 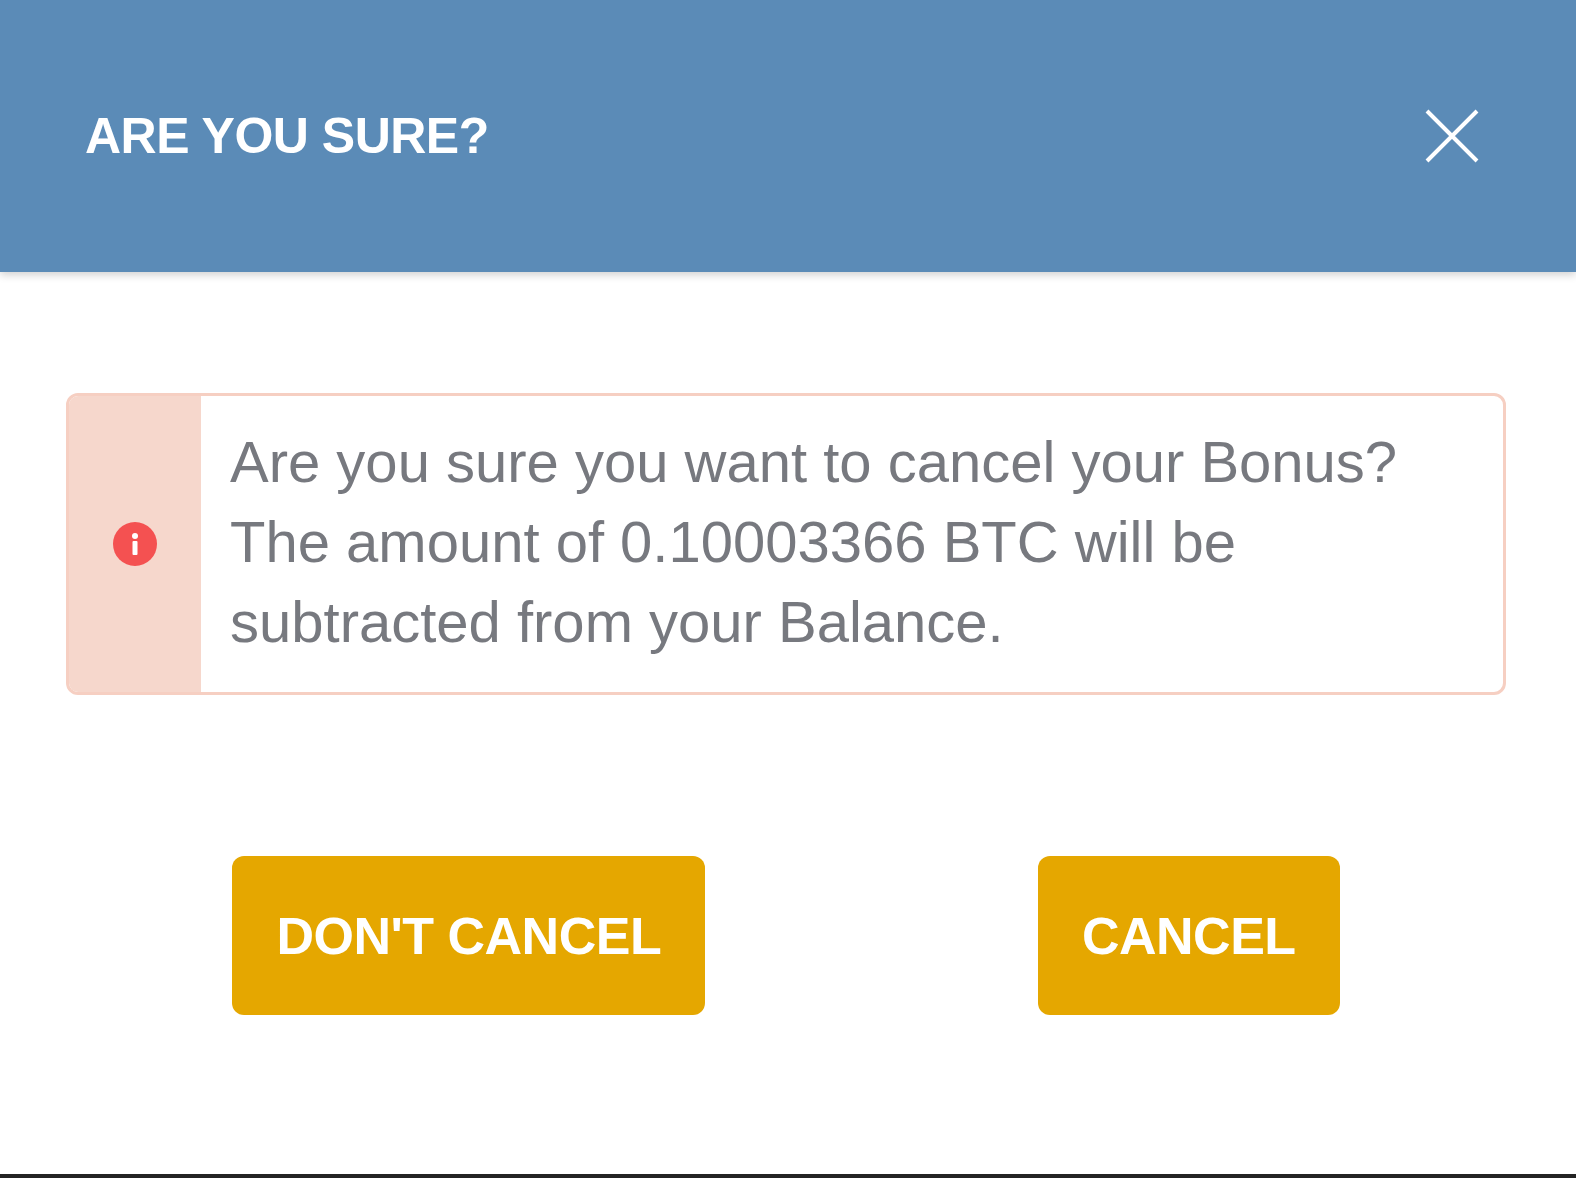 What do you see at coordinates (814, 542) in the screenshot?
I see `alert-message: Are you sure you want to cancel your Bonus? The amount of 0.10003366 BTC will be subtracted from your Balance.` at bounding box center [814, 542].